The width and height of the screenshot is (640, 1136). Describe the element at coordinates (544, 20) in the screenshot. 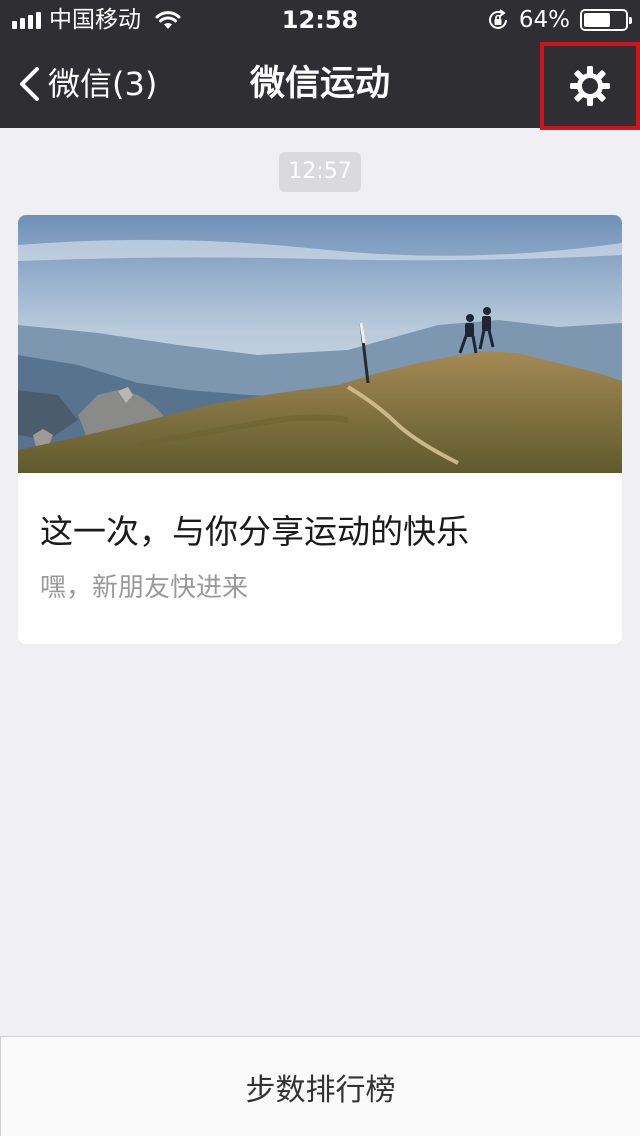

I see `battery-percent: 64%` at that location.